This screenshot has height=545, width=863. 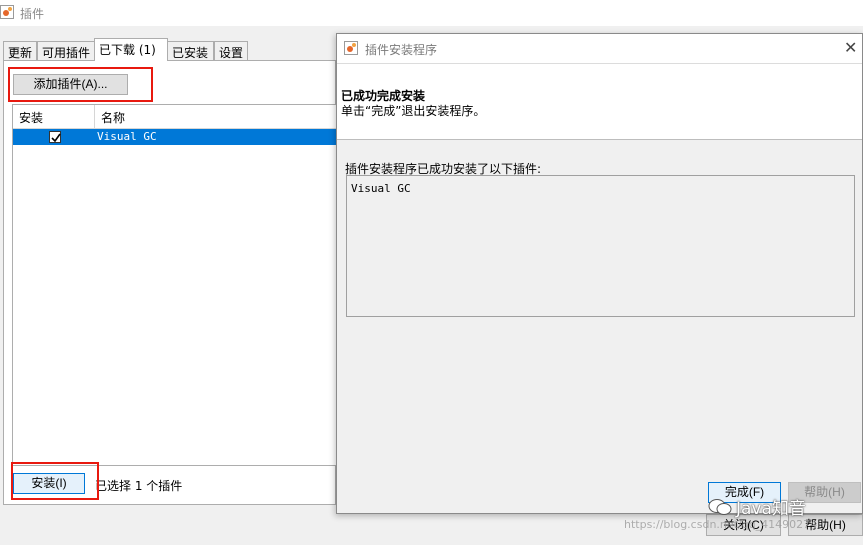 I want to click on header-subtitle: 单击“完成”退出安装程序。, so click(x=413, y=111).